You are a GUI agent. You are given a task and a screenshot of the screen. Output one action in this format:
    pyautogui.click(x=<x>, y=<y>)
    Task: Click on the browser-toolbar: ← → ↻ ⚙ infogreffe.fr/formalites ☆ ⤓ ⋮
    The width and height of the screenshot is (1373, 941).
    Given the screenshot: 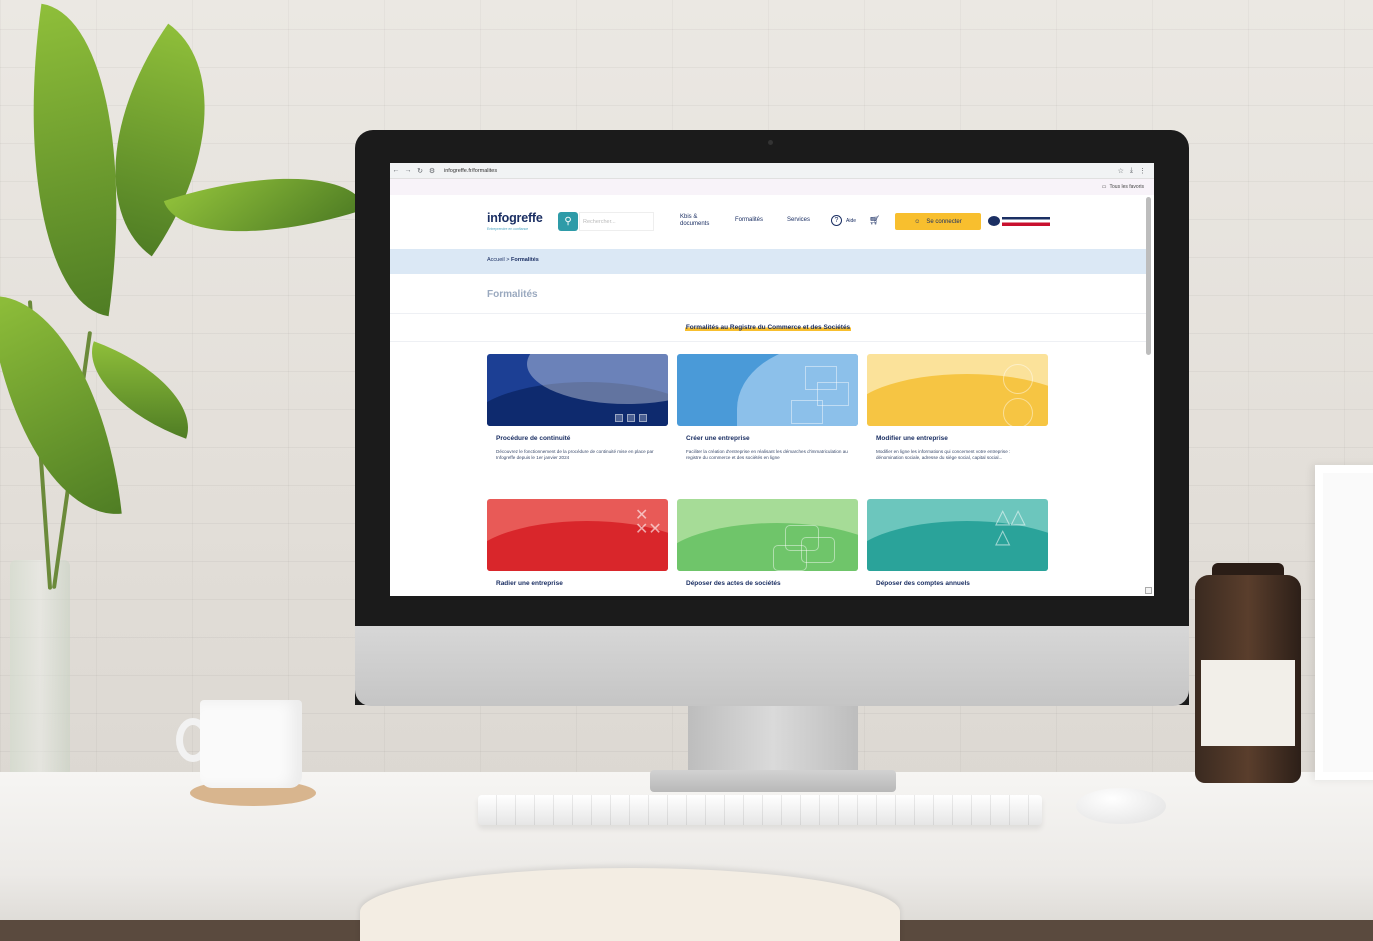 What is the action you would take?
    pyautogui.click(x=772, y=171)
    